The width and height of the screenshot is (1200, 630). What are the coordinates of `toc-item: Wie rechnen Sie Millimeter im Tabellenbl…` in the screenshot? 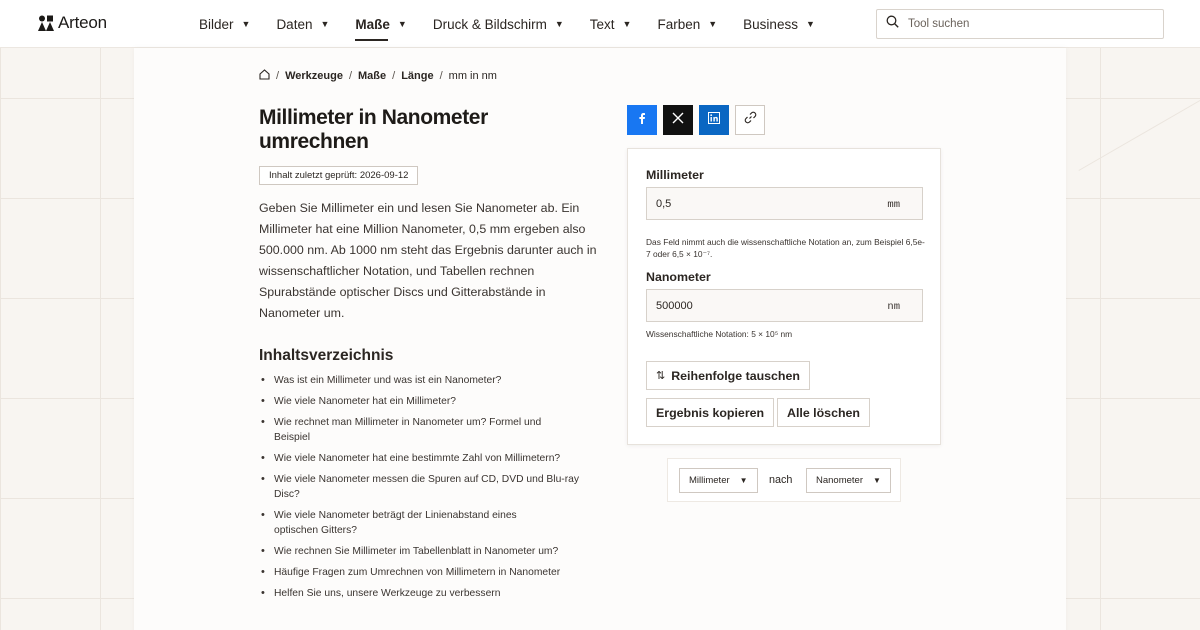 It's located at (429, 551).